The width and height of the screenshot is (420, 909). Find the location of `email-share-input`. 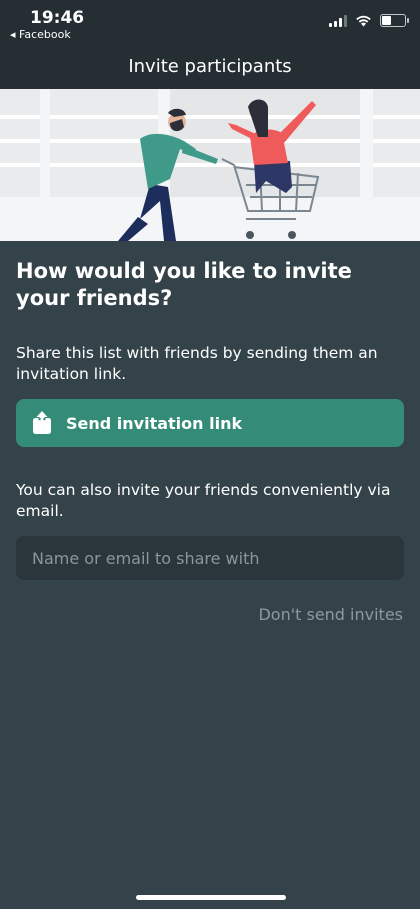

email-share-input is located at coordinates (210, 558).